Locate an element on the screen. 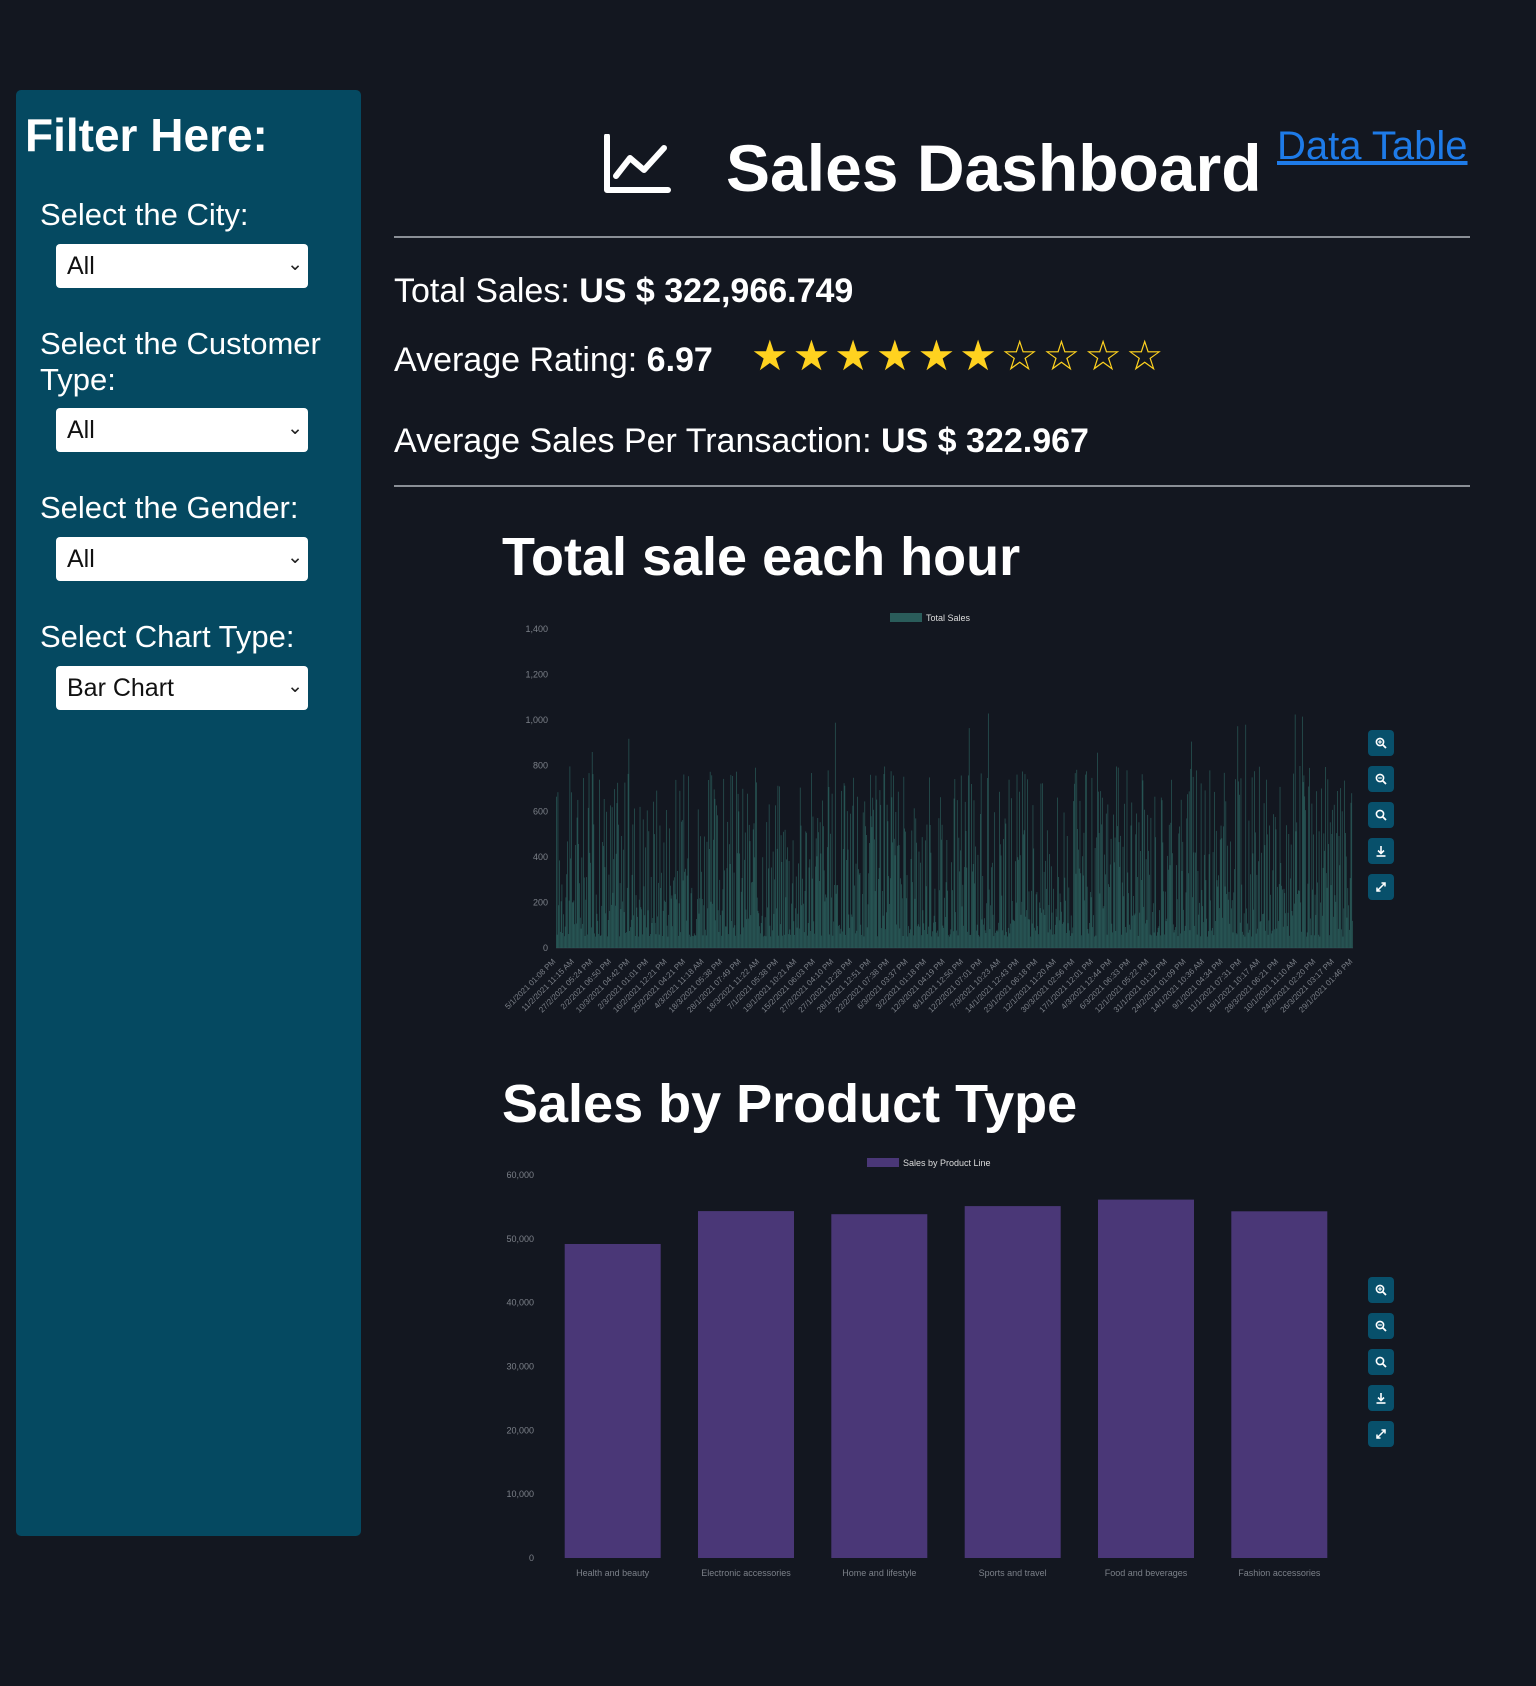  customer-type-select: All ⌄ is located at coordinates (182, 430).